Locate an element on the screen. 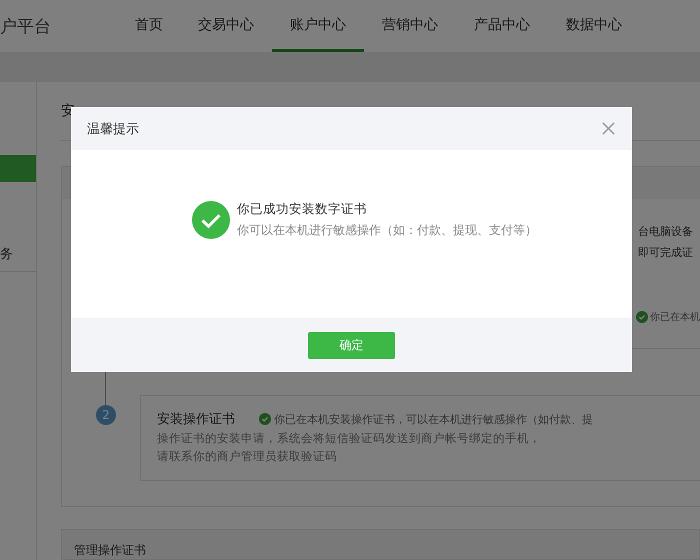 This screenshot has height=560, width=700. dialog-title: 温馨提示 is located at coordinates (113, 129).